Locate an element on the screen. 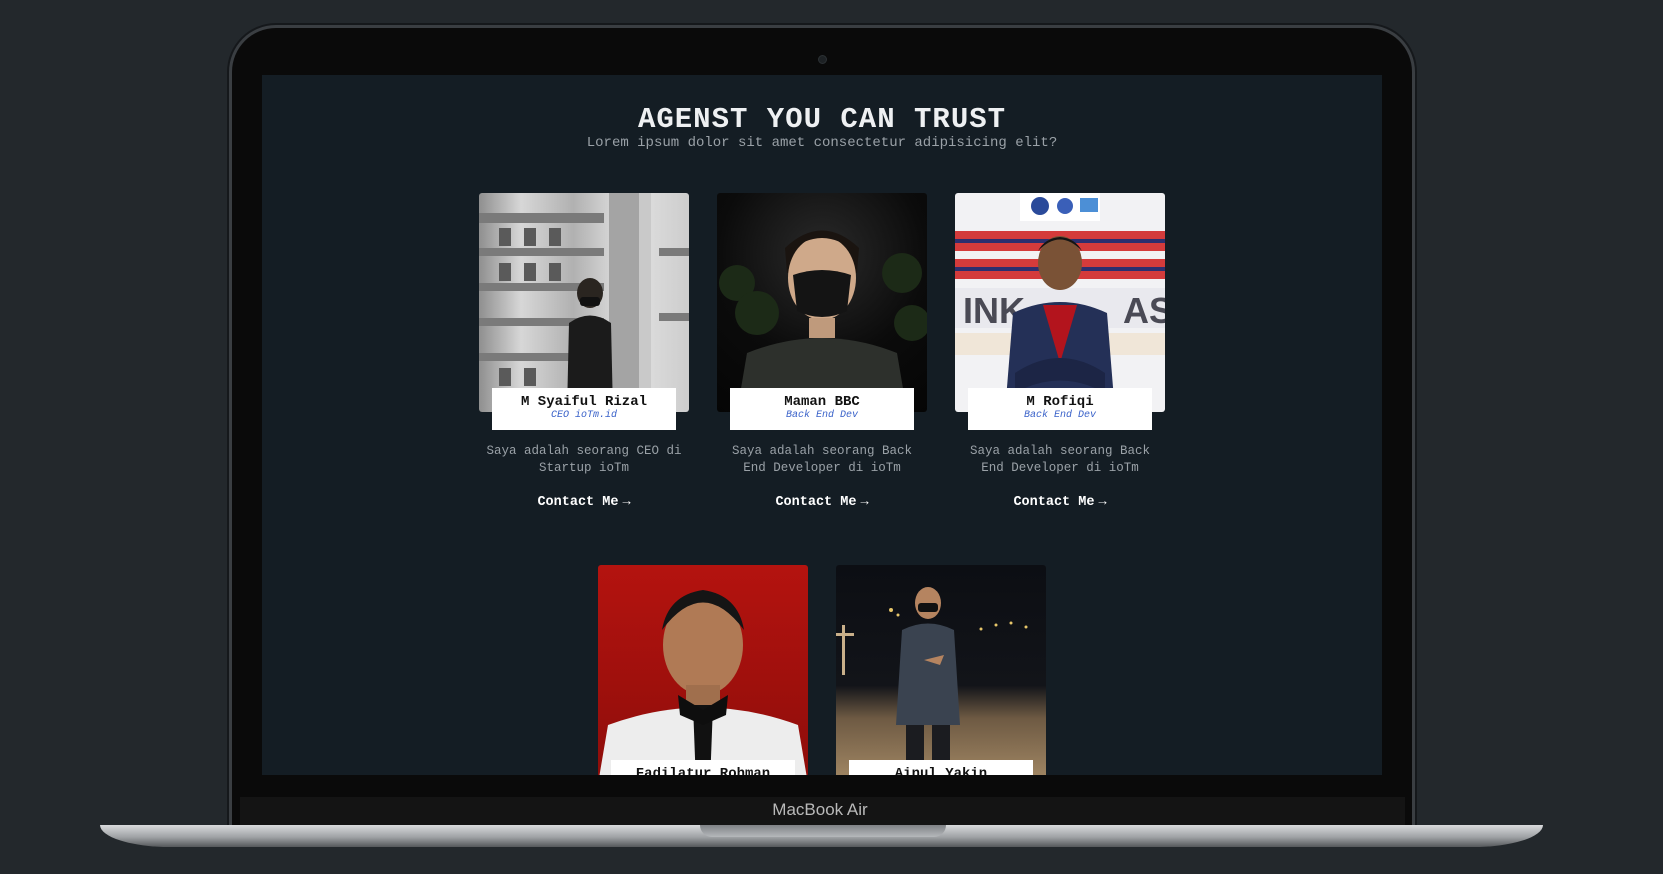 This screenshot has height=874, width=1663. agent-name: M Syaiful Rizal is located at coordinates (584, 402).